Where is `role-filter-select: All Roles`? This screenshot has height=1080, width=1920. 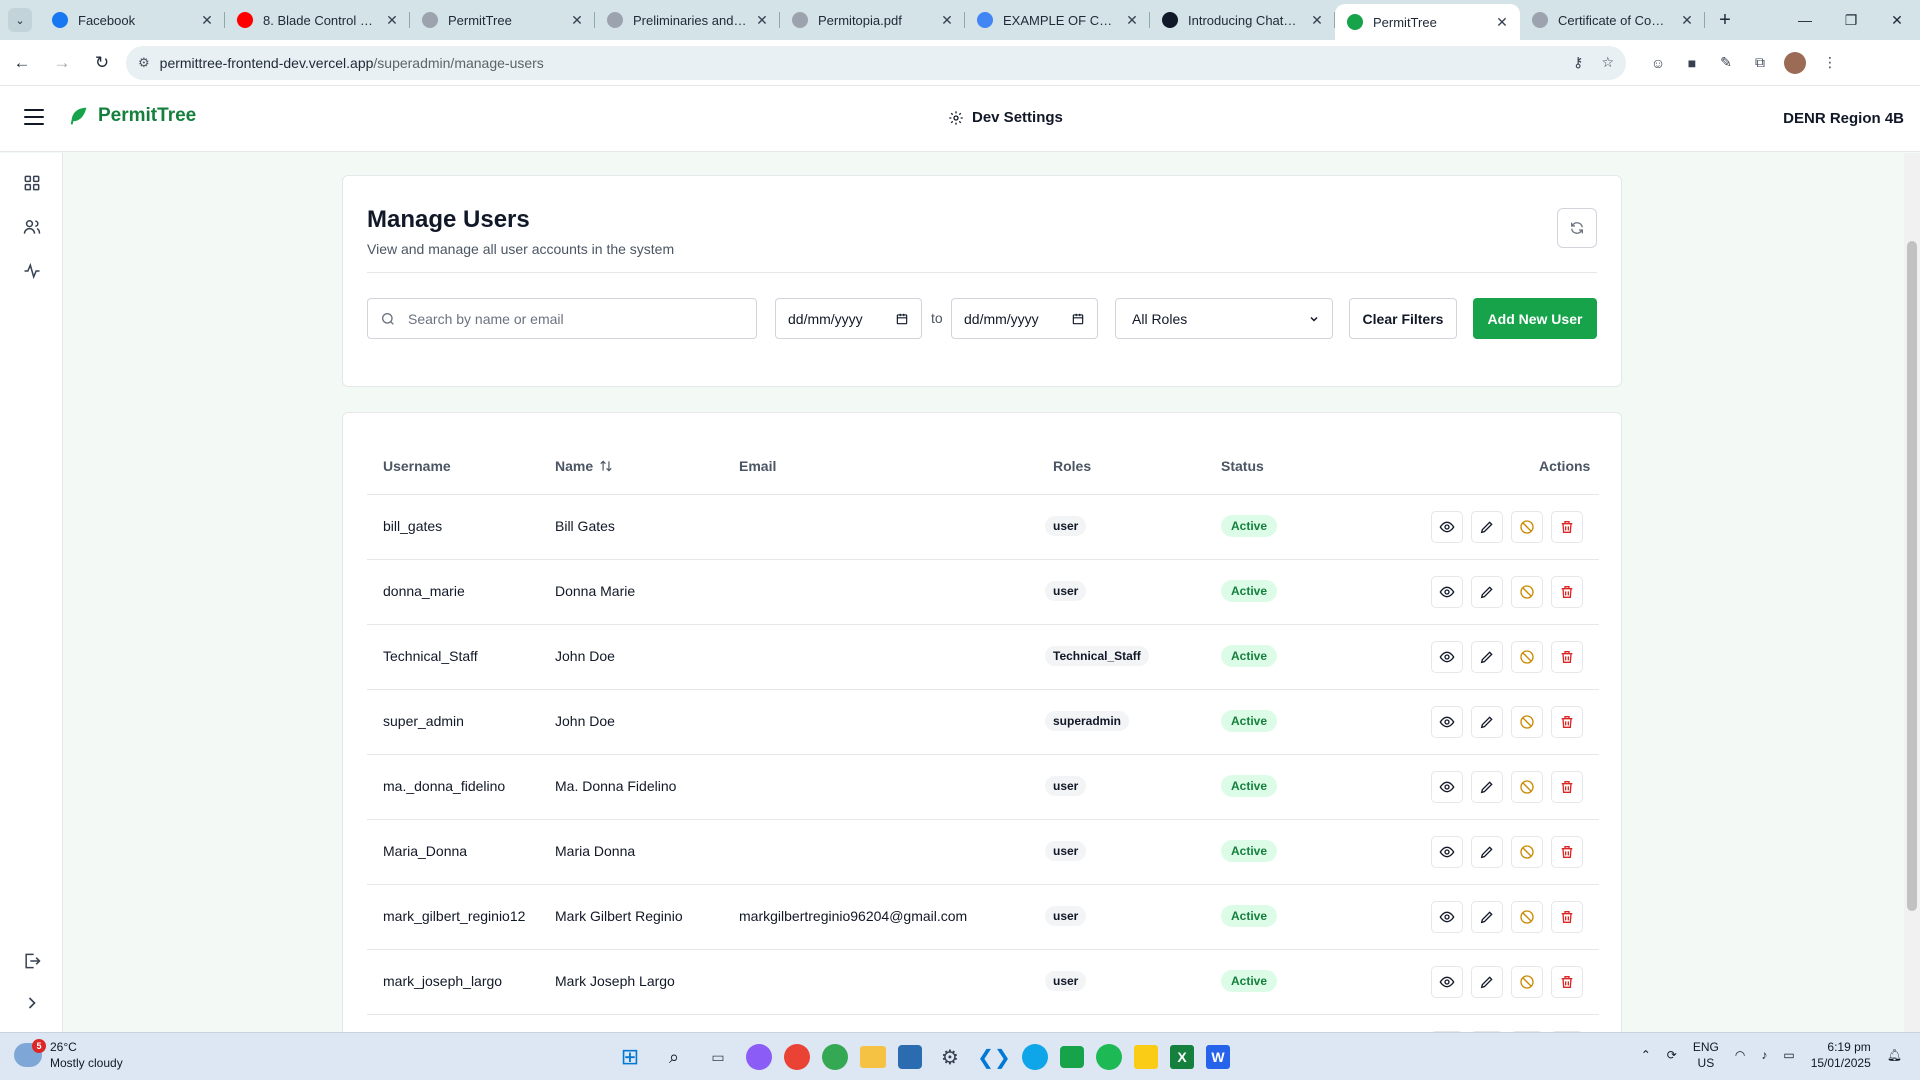
role-filter-select: All Roles is located at coordinates (1224, 318).